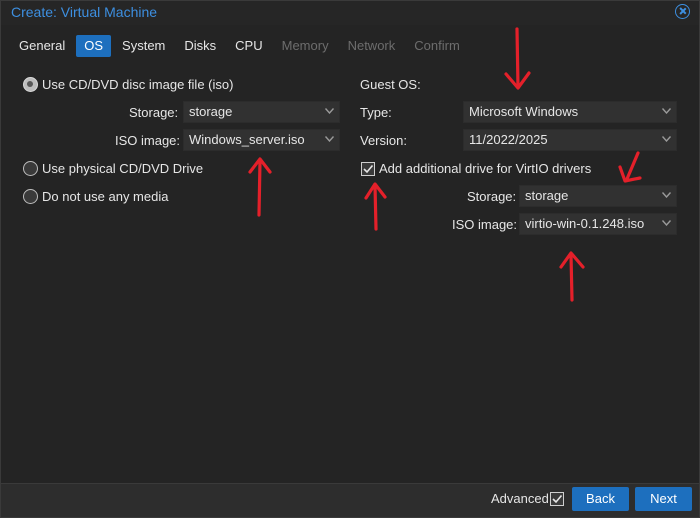 Image resolution: width=700 pixels, height=518 pixels. I want to click on tab-cpu: CPU, so click(248, 46).